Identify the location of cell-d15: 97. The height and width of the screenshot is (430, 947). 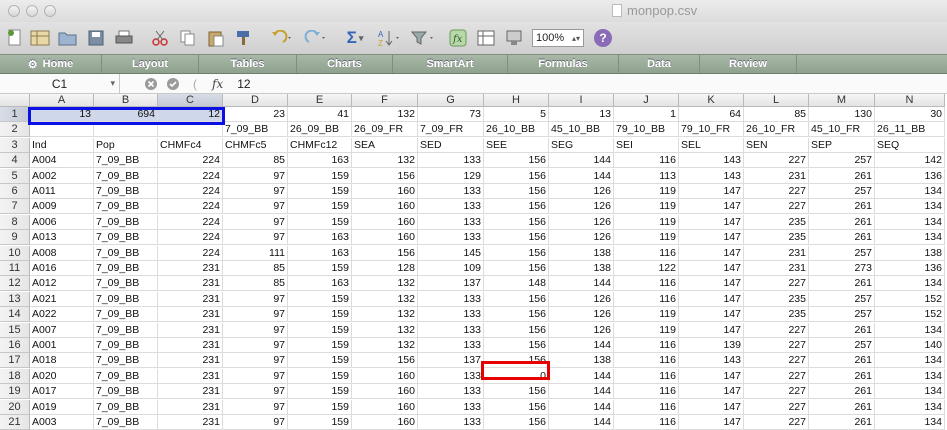
(255, 330).